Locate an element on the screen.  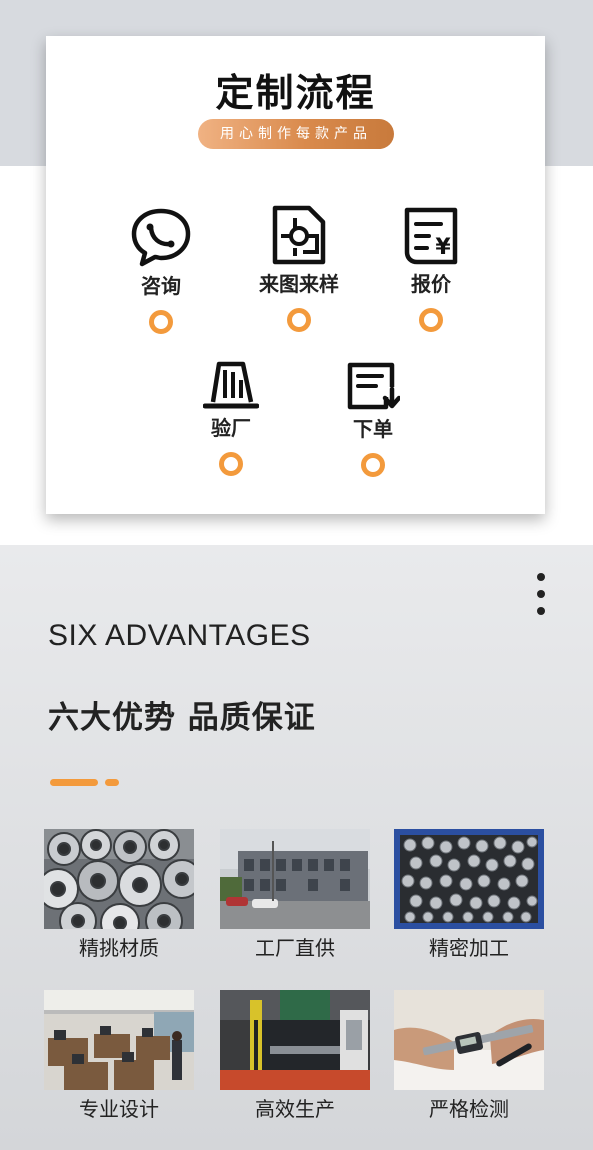
step-factory-inspection-label: 验厂 is located at coordinates (231, 428).